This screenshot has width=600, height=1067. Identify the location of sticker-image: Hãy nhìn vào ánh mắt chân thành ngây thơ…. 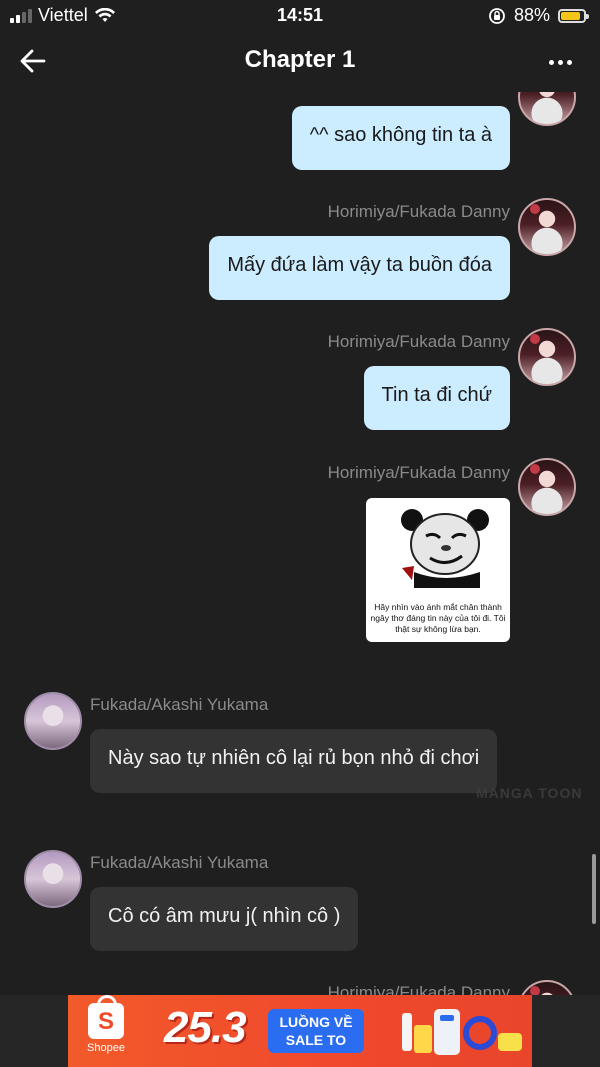
(438, 570).